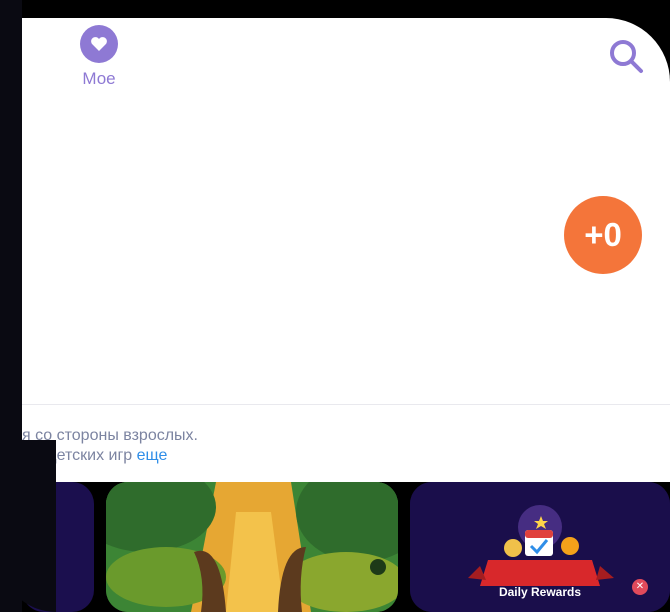  Describe the element at coordinates (99, 78) in the screenshot. I see `nav-item-moe-label: Мое` at that location.